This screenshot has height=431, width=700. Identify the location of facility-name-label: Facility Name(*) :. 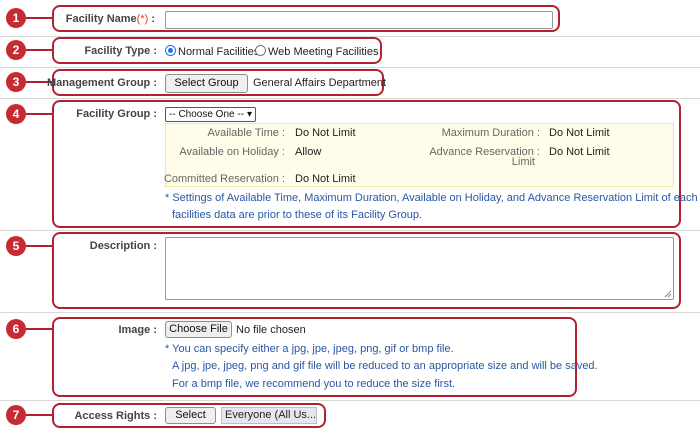
(110, 19).